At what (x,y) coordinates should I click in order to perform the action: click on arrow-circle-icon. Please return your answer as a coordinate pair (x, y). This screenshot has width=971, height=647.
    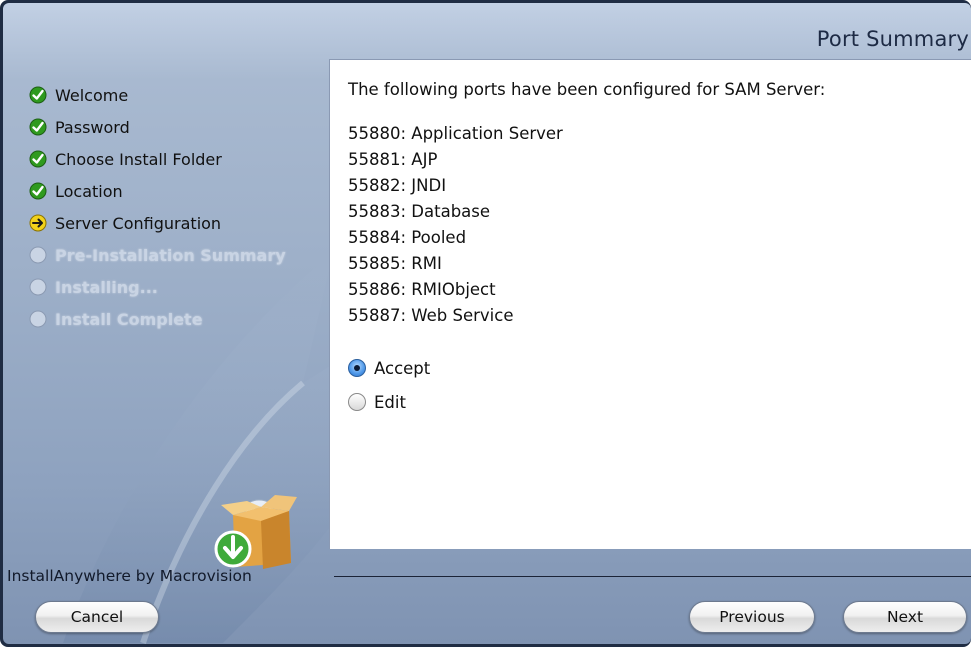
    Looking at the image, I should click on (38, 223).